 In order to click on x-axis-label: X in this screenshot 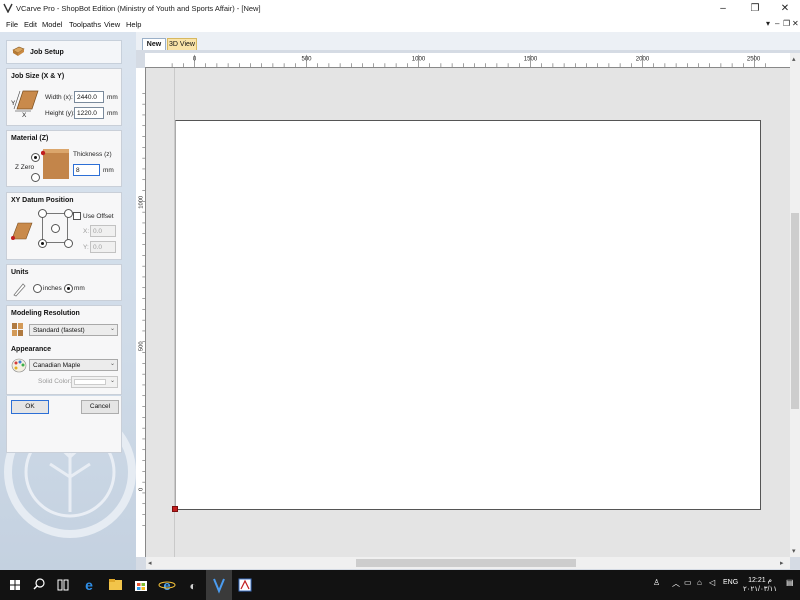, I will do `click(24, 115)`.